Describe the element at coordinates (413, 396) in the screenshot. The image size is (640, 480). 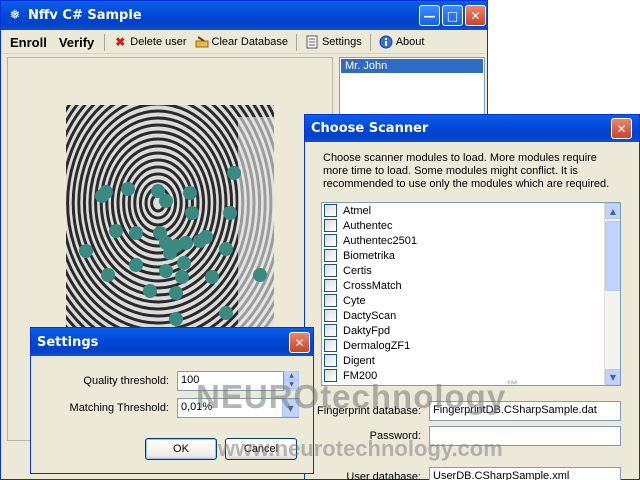
I see `watermark-brand-b: technology` at that location.